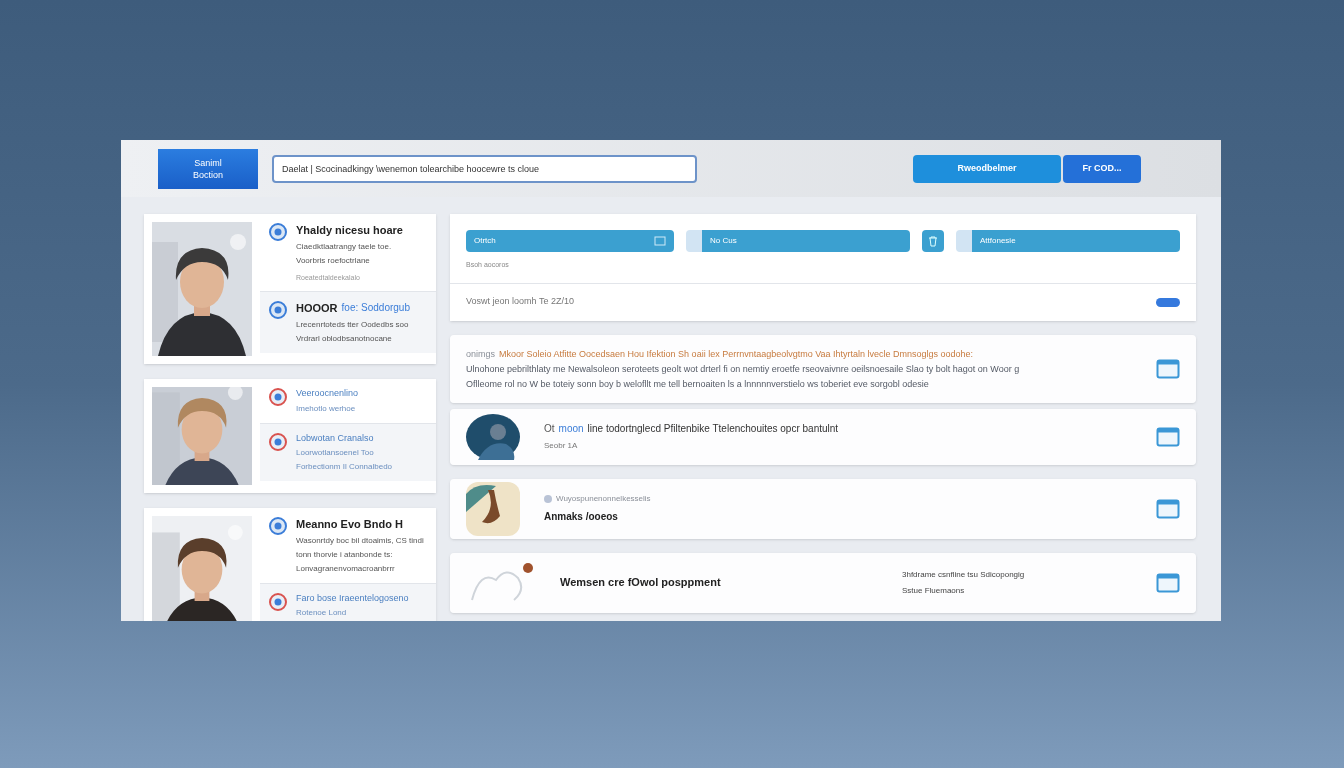 The width and height of the screenshot is (1344, 768). What do you see at coordinates (349, 230) in the screenshot?
I see `item-title: Yhaldy nicesu hoare` at bounding box center [349, 230].